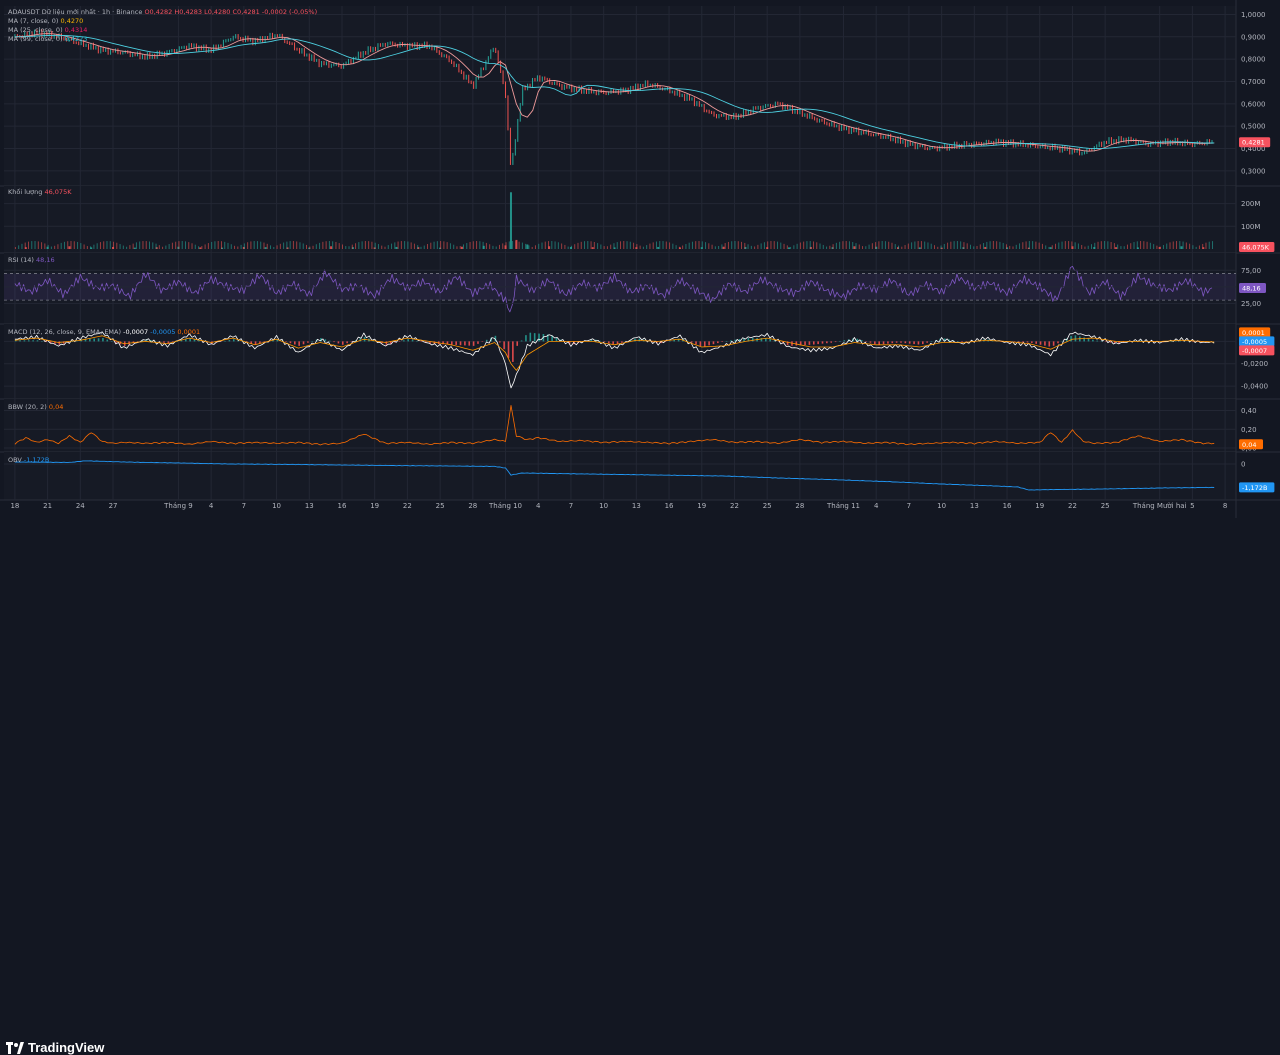 The image size is (1280, 1055). I want to click on macd-badge: 0,0001, so click(1255, 332).